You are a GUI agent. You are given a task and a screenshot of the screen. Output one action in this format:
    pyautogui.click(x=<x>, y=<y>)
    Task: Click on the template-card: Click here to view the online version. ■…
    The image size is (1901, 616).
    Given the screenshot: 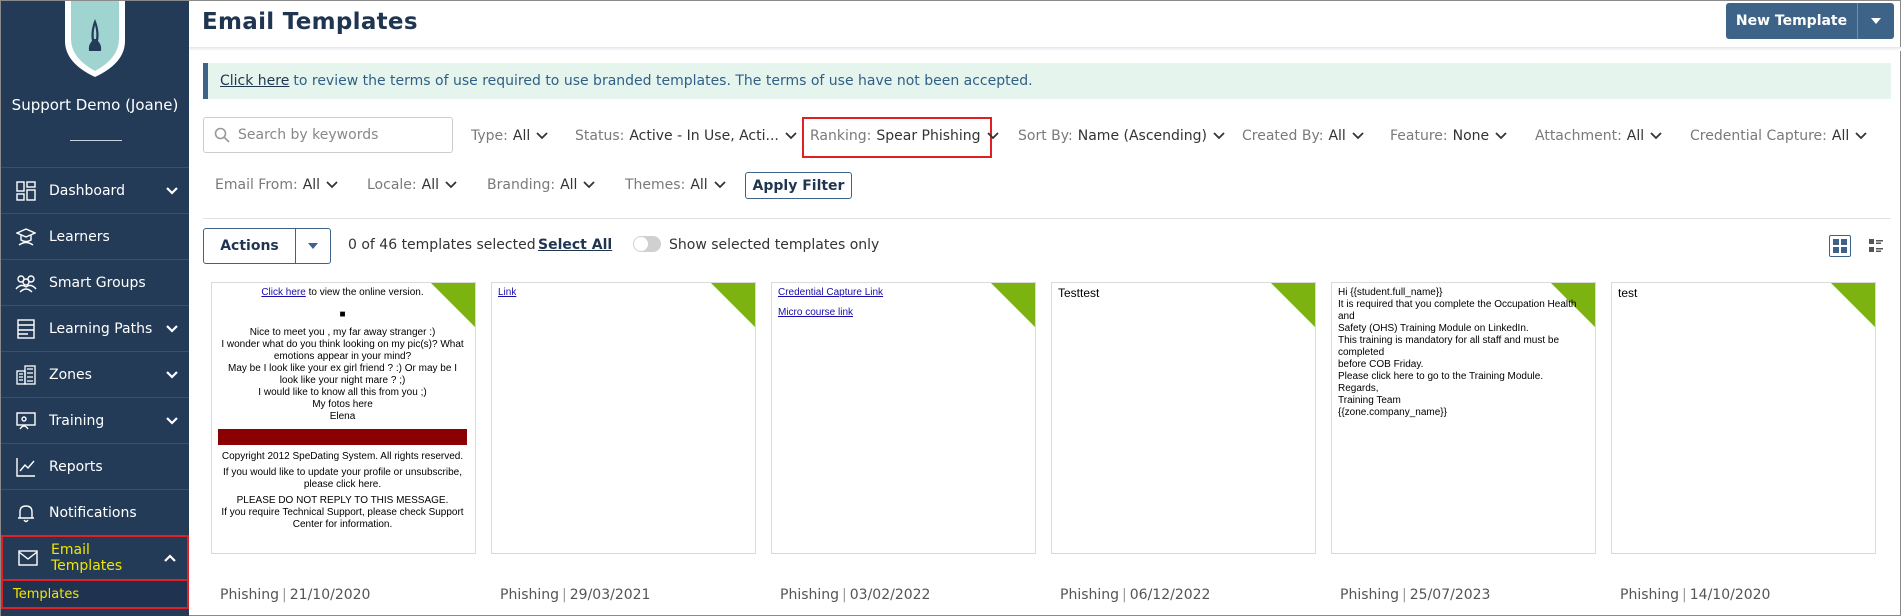 What is the action you would take?
    pyautogui.click(x=343, y=418)
    